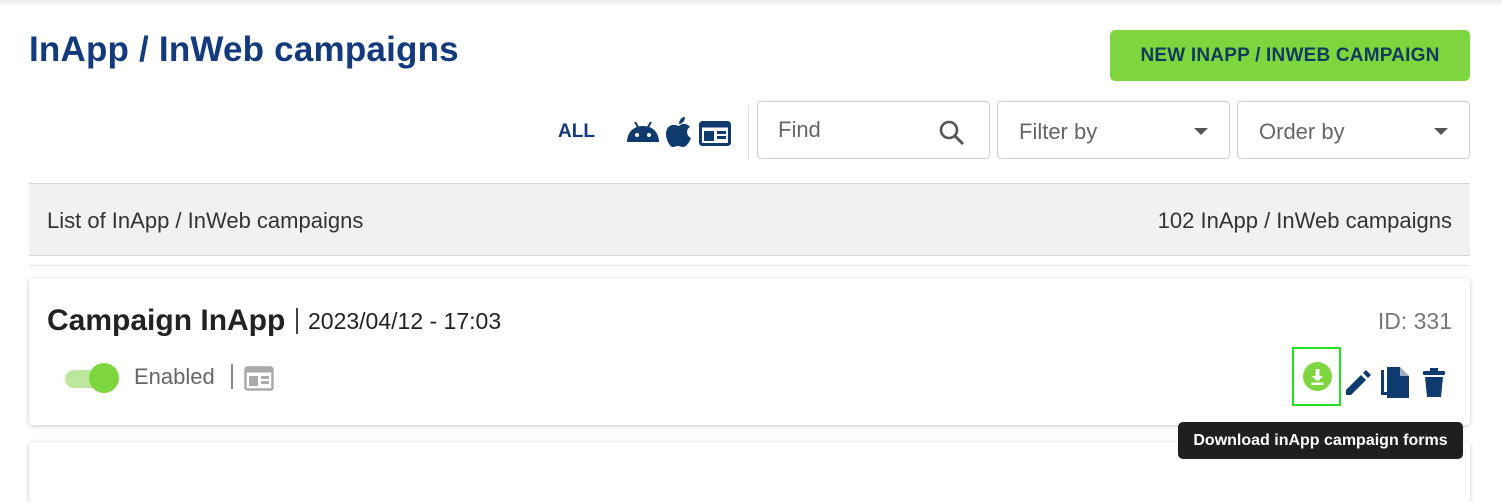  I want to click on platform-filter-all: ALL, so click(576, 132).